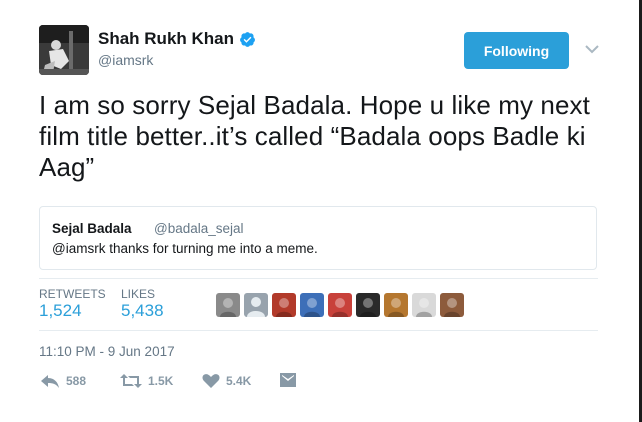 The height and width of the screenshot is (422, 642). Describe the element at coordinates (239, 381) in the screenshot. I see `like-count: 5.4K` at that location.